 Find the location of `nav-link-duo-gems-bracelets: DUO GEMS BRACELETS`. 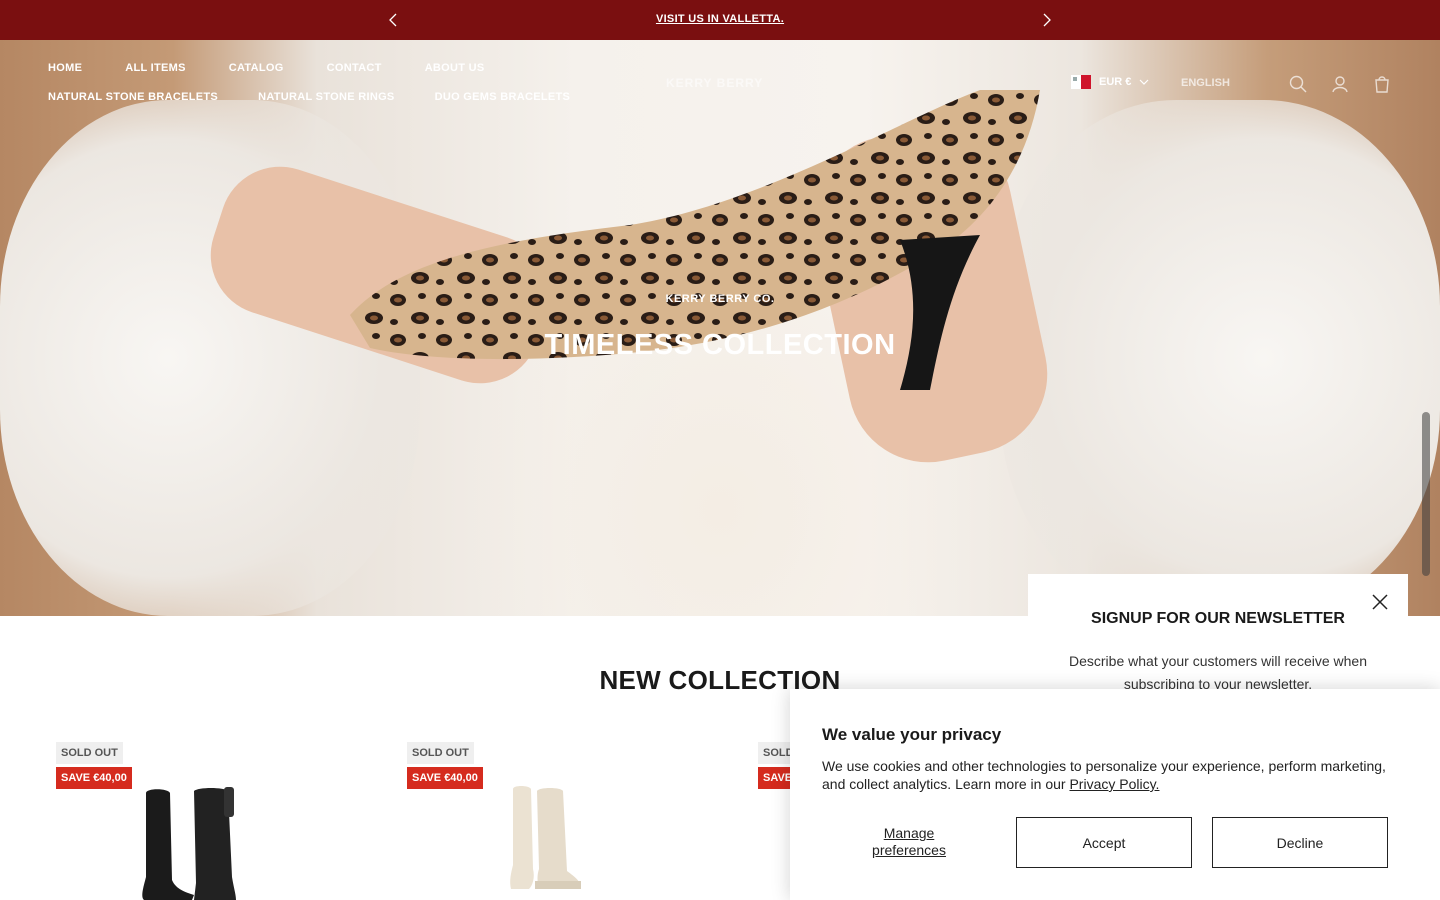

nav-link-duo-gems-bracelets: DUO GEMS BRACELETS is located at coordinates (503, 97).